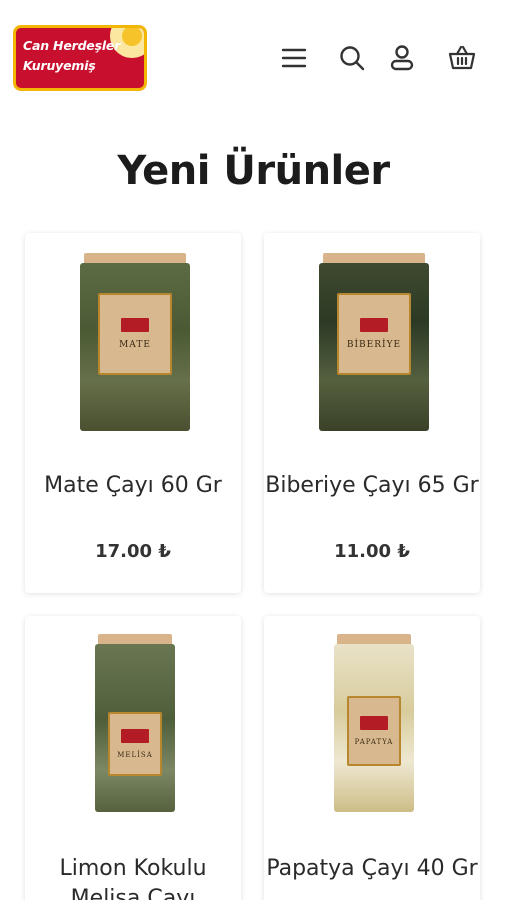 This screenshot has width=507, height=900. Describe the element at coordinates (135, 755) in the screenshot. I see `package-label-text: MELİSA` at that location.